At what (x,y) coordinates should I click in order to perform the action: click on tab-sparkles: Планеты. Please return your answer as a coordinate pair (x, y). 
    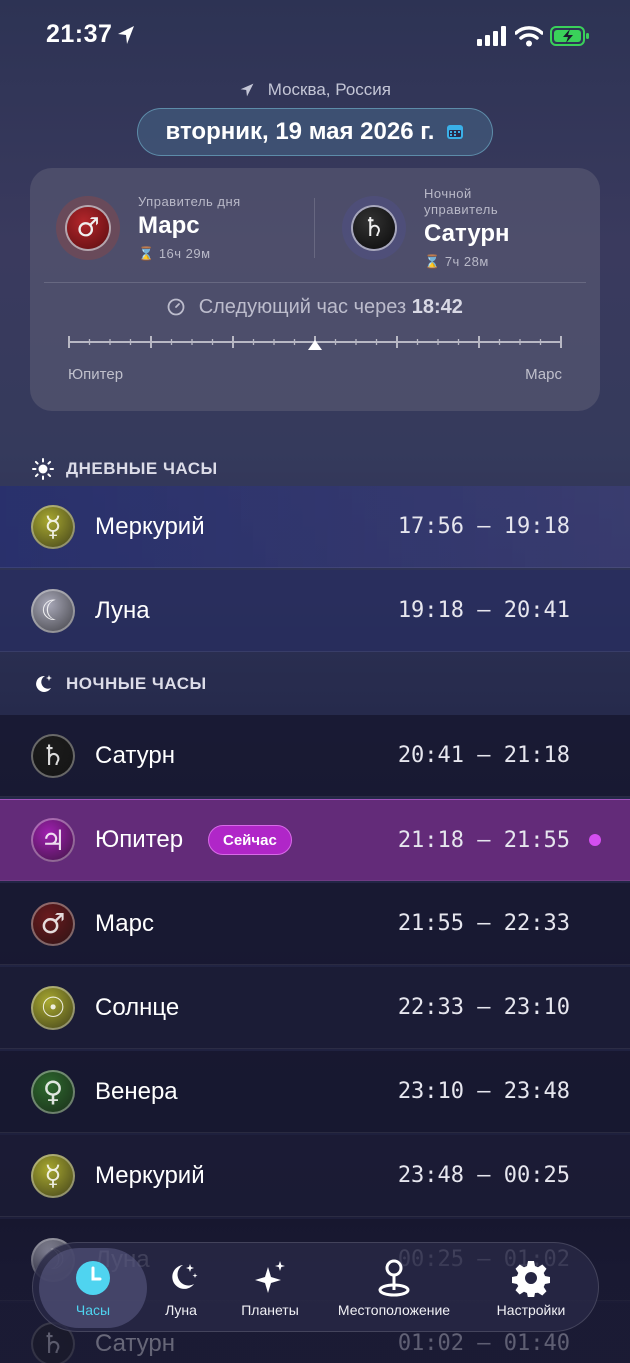
    Looking at the image, I should click on (270, 1288).